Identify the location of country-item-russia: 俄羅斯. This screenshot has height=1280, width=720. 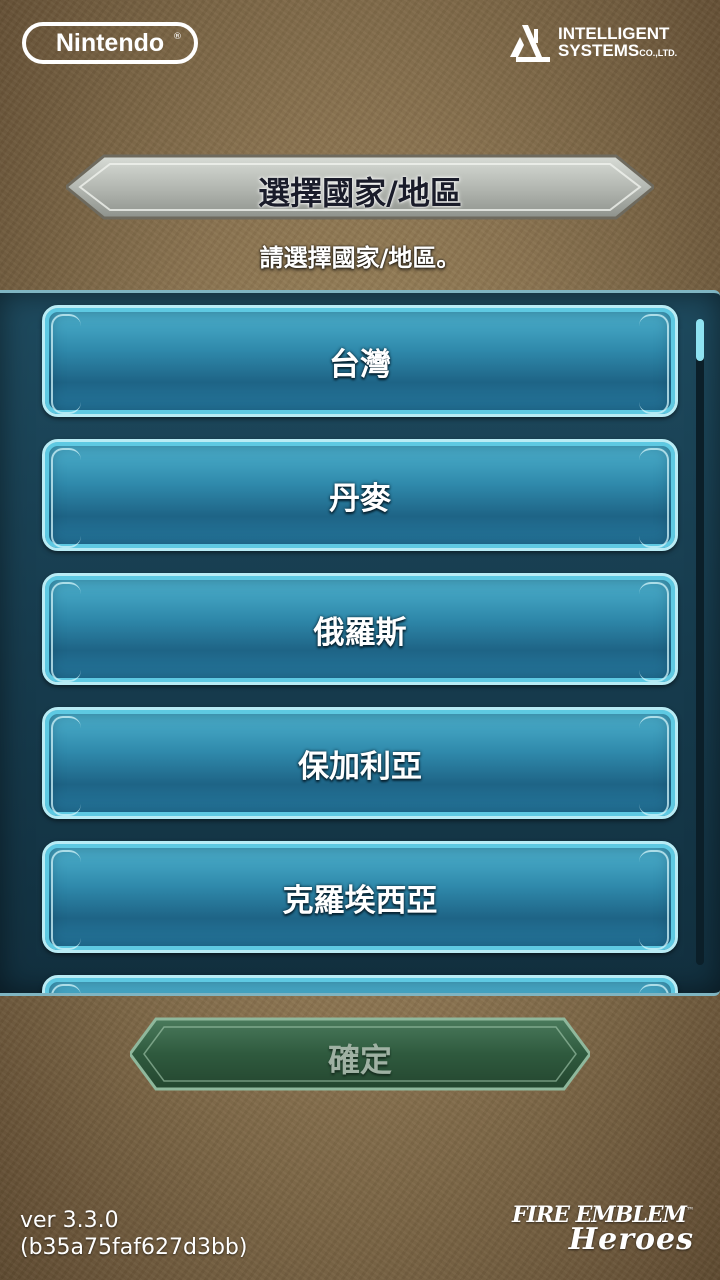
(360, 629).